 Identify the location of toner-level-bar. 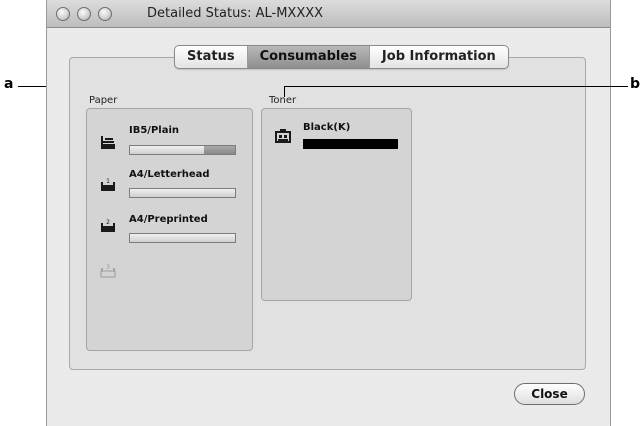
(350, 144).